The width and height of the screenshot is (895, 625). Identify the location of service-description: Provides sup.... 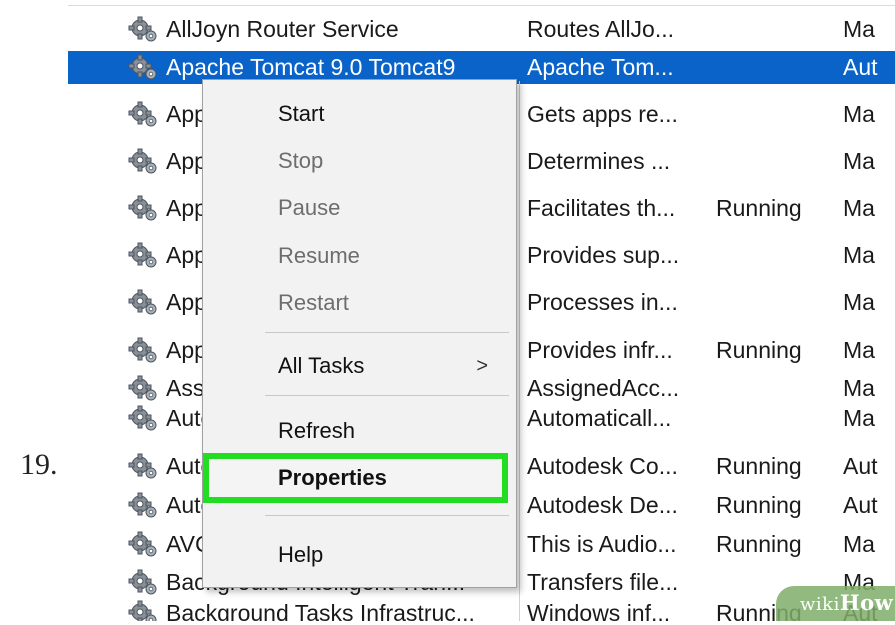
(603, 255).